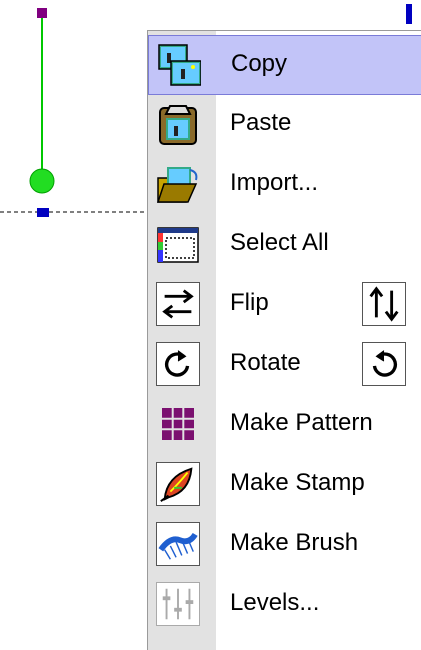  What do you see at coordinates (265, 362) in the screenshot?
I see `menu-item-label: Rotate` at bounding box center [265, 362].